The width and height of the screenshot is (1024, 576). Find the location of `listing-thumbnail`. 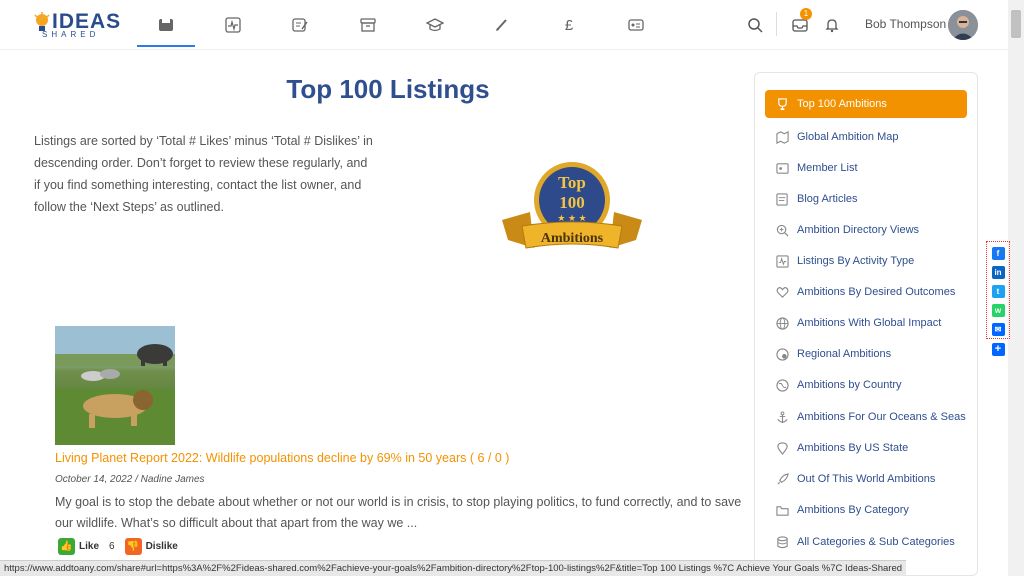

listing-thumbnail is located at coordinates (115, 385).